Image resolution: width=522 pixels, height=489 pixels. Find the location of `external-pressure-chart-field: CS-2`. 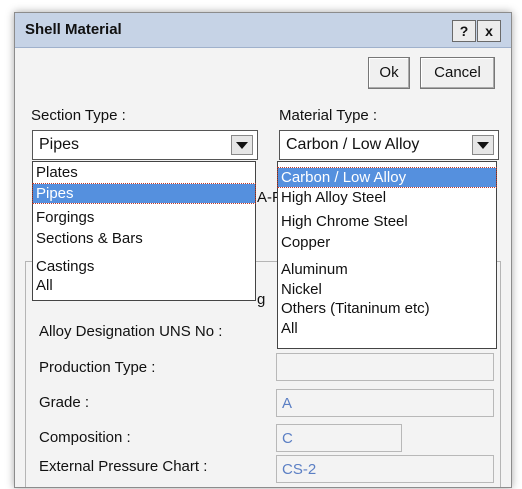

external-pressure-chart-field: CS-2 is located at coordinates (385, 469).